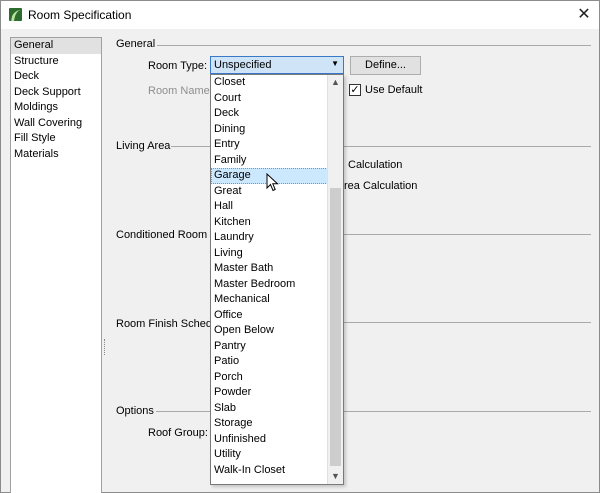 The width and height of the screenshot is (600, 493). Describe the element at coordinates (183, 411) in the screenshot. I see `options-divider-left` at that location.